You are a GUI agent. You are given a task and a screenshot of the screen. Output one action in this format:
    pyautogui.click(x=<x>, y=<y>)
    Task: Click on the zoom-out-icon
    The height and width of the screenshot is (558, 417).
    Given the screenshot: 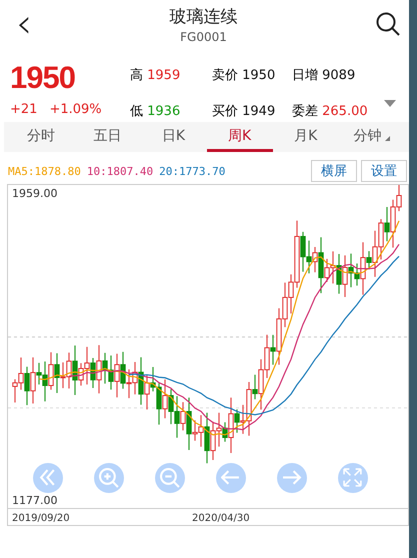 What is the action you would take?
    pyautogui.click(x=170, y=478)
    